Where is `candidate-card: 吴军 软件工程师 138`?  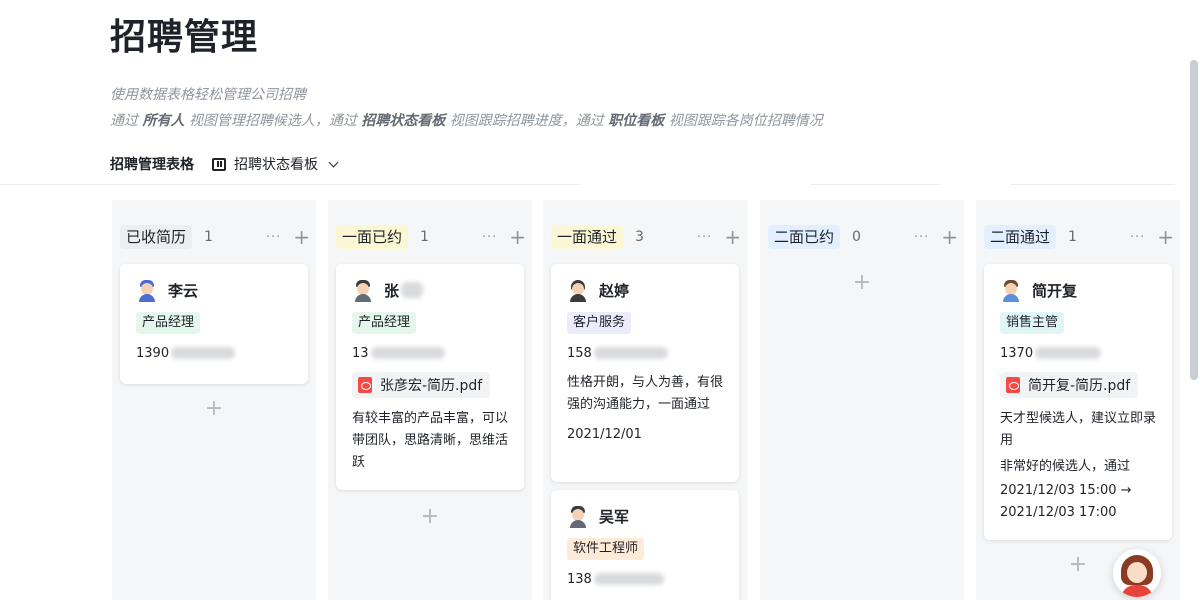
candidate-card: 吴军 软件工程师 138 is located at coordinates (645, 545).